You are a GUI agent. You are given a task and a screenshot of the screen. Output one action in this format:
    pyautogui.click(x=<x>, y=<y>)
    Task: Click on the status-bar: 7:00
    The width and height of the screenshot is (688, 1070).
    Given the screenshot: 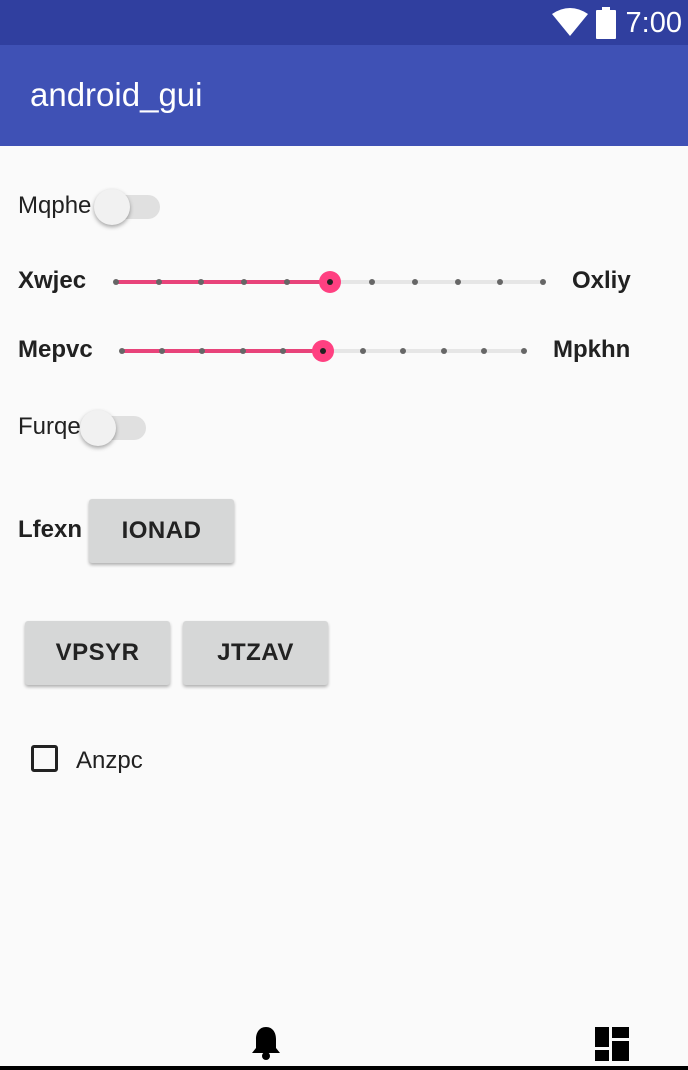 What is the action you would take?
    pyautogui.click(x=344, y=22)
    